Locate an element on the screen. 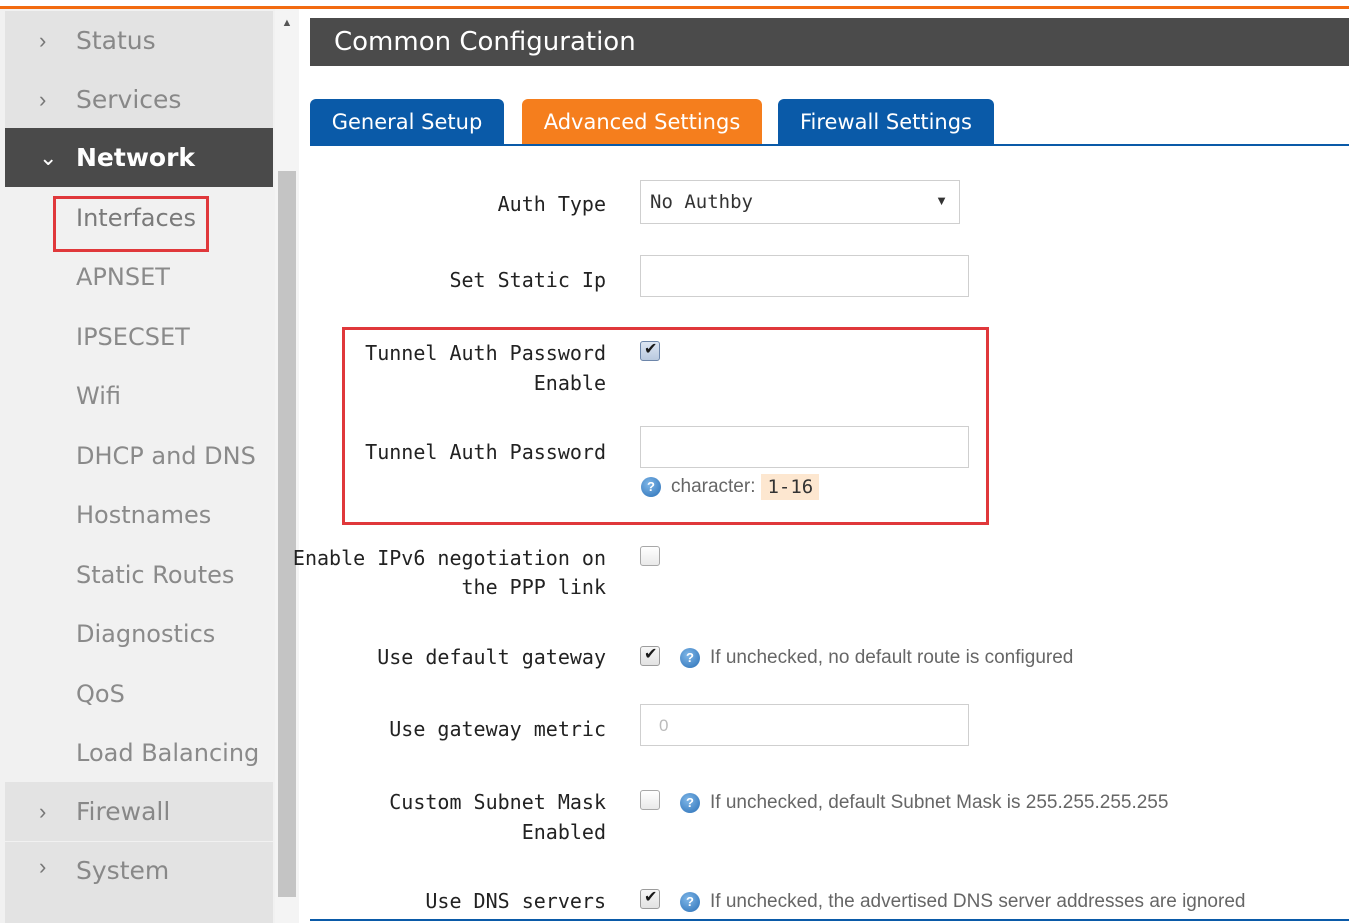 The height and width of the screenshot is (923, 1349). sidebar-item-firewall: › Firewall is located at coordinates (139, 811).